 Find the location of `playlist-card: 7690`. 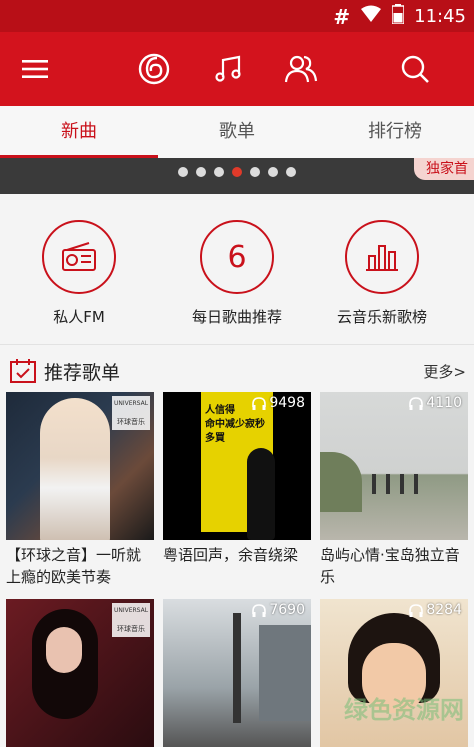

playlist-card: 7690 is located at coordinates (237, 673).